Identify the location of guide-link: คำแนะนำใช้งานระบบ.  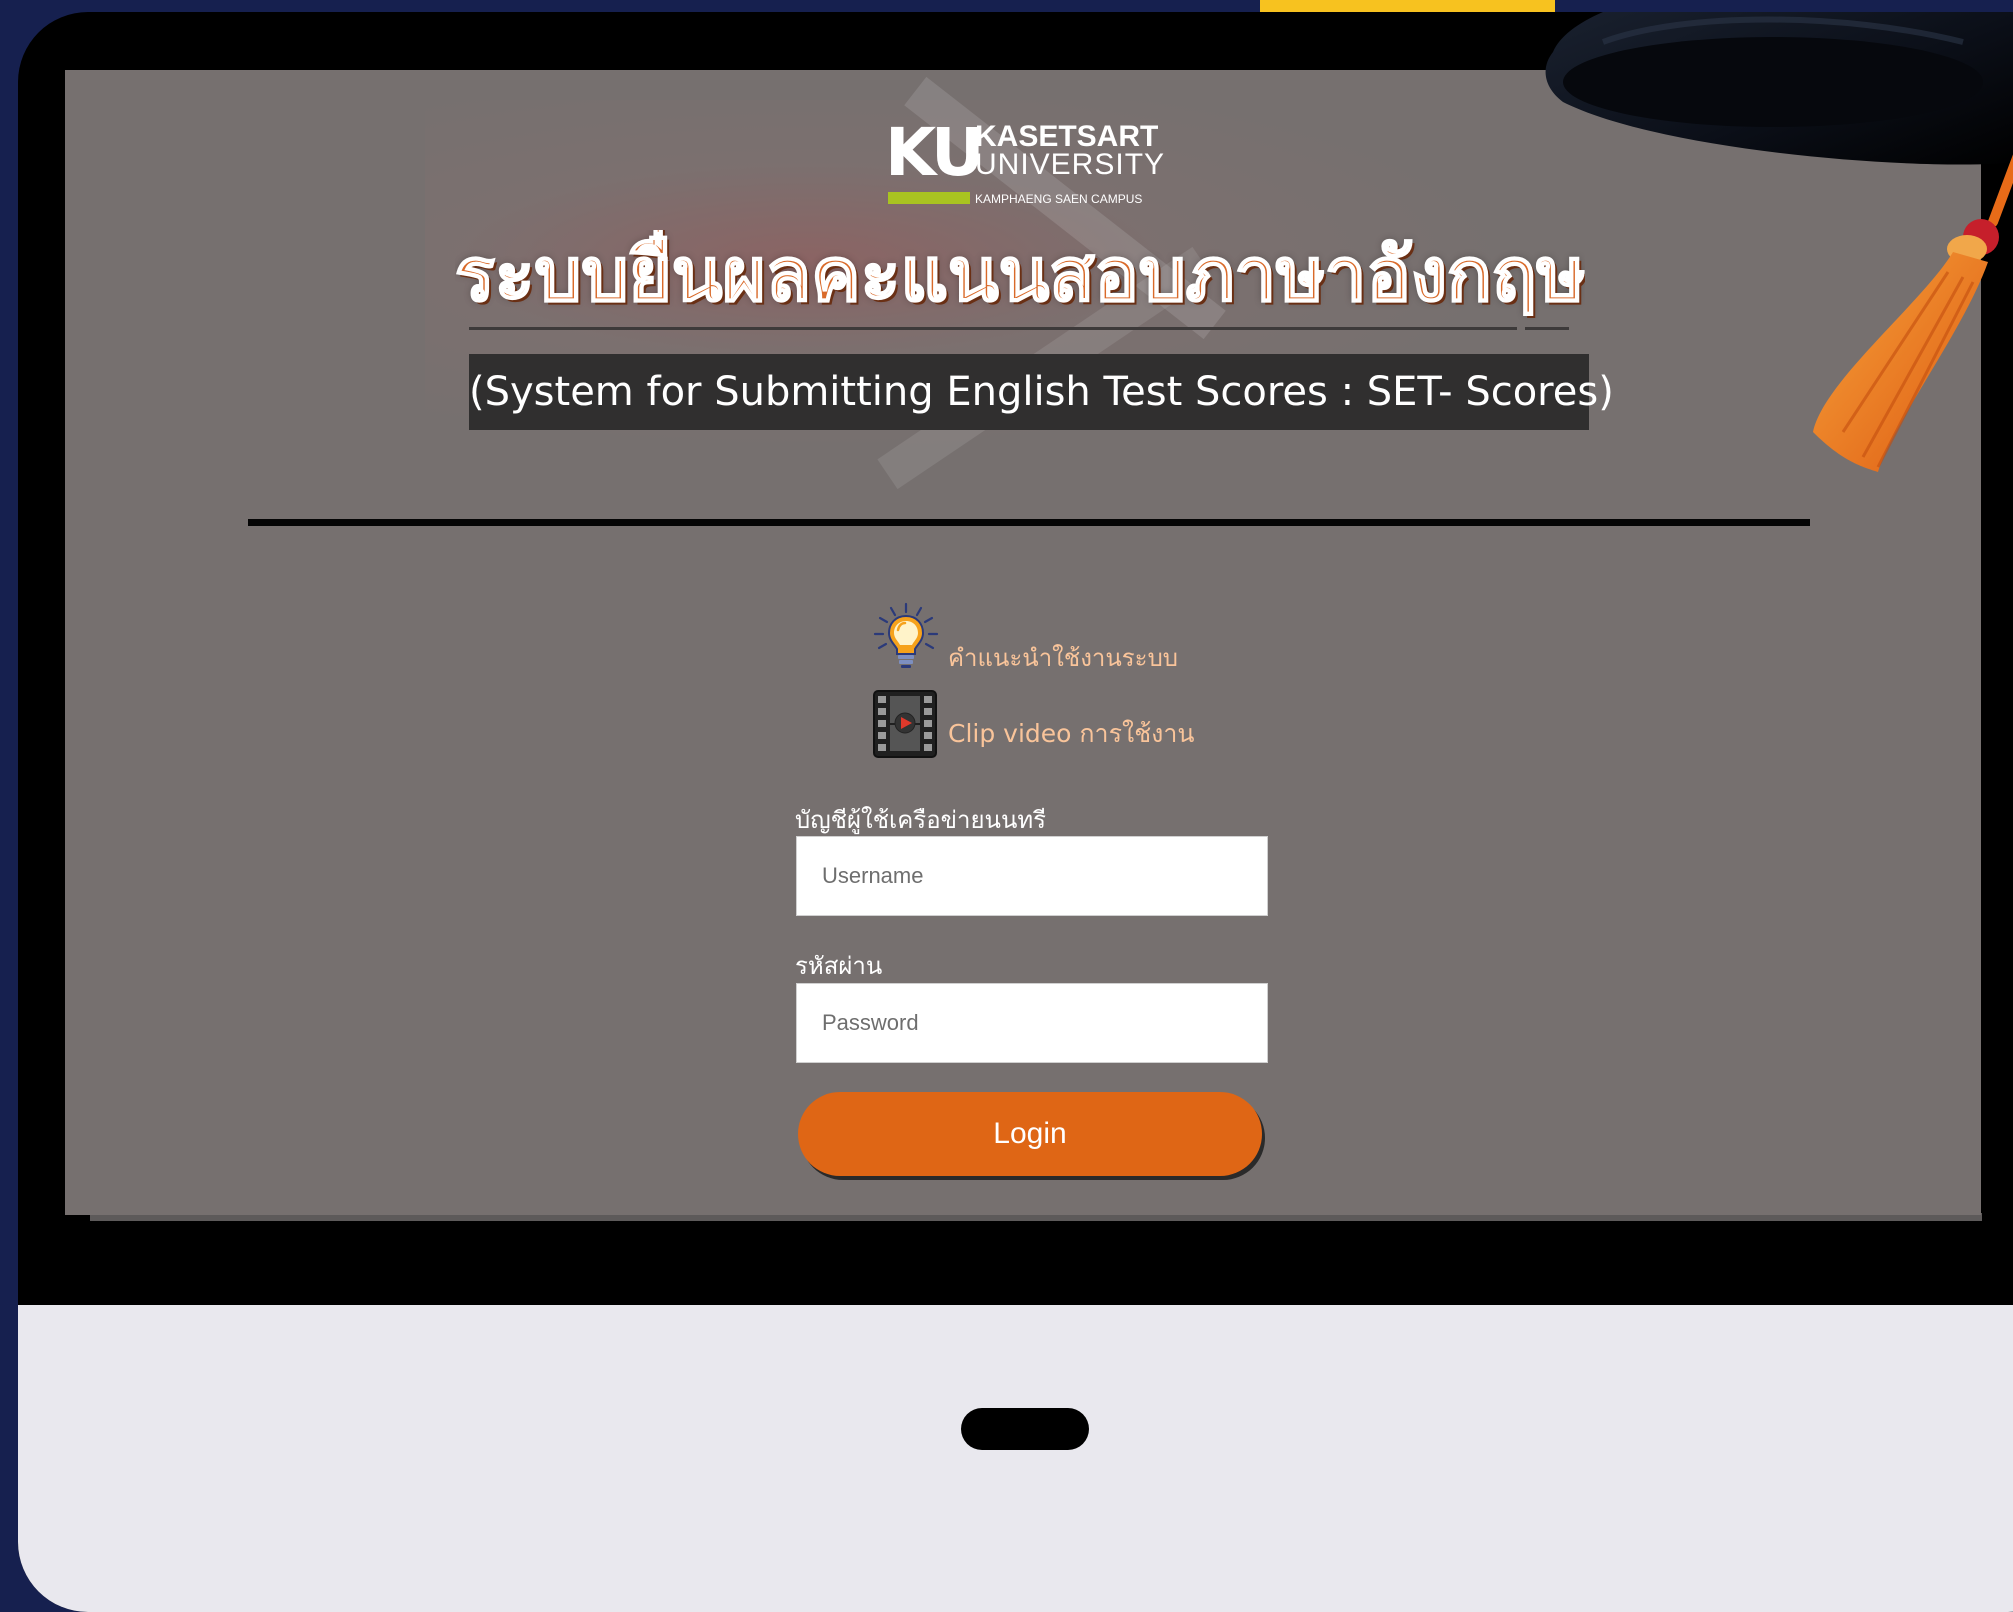
(1063, 657).